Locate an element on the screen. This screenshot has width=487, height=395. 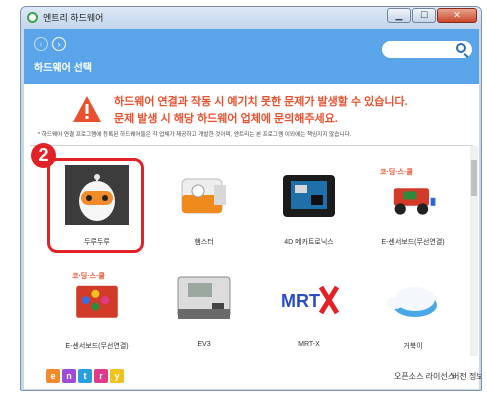
svg-text: MRT is located at coordinates (300, 301).